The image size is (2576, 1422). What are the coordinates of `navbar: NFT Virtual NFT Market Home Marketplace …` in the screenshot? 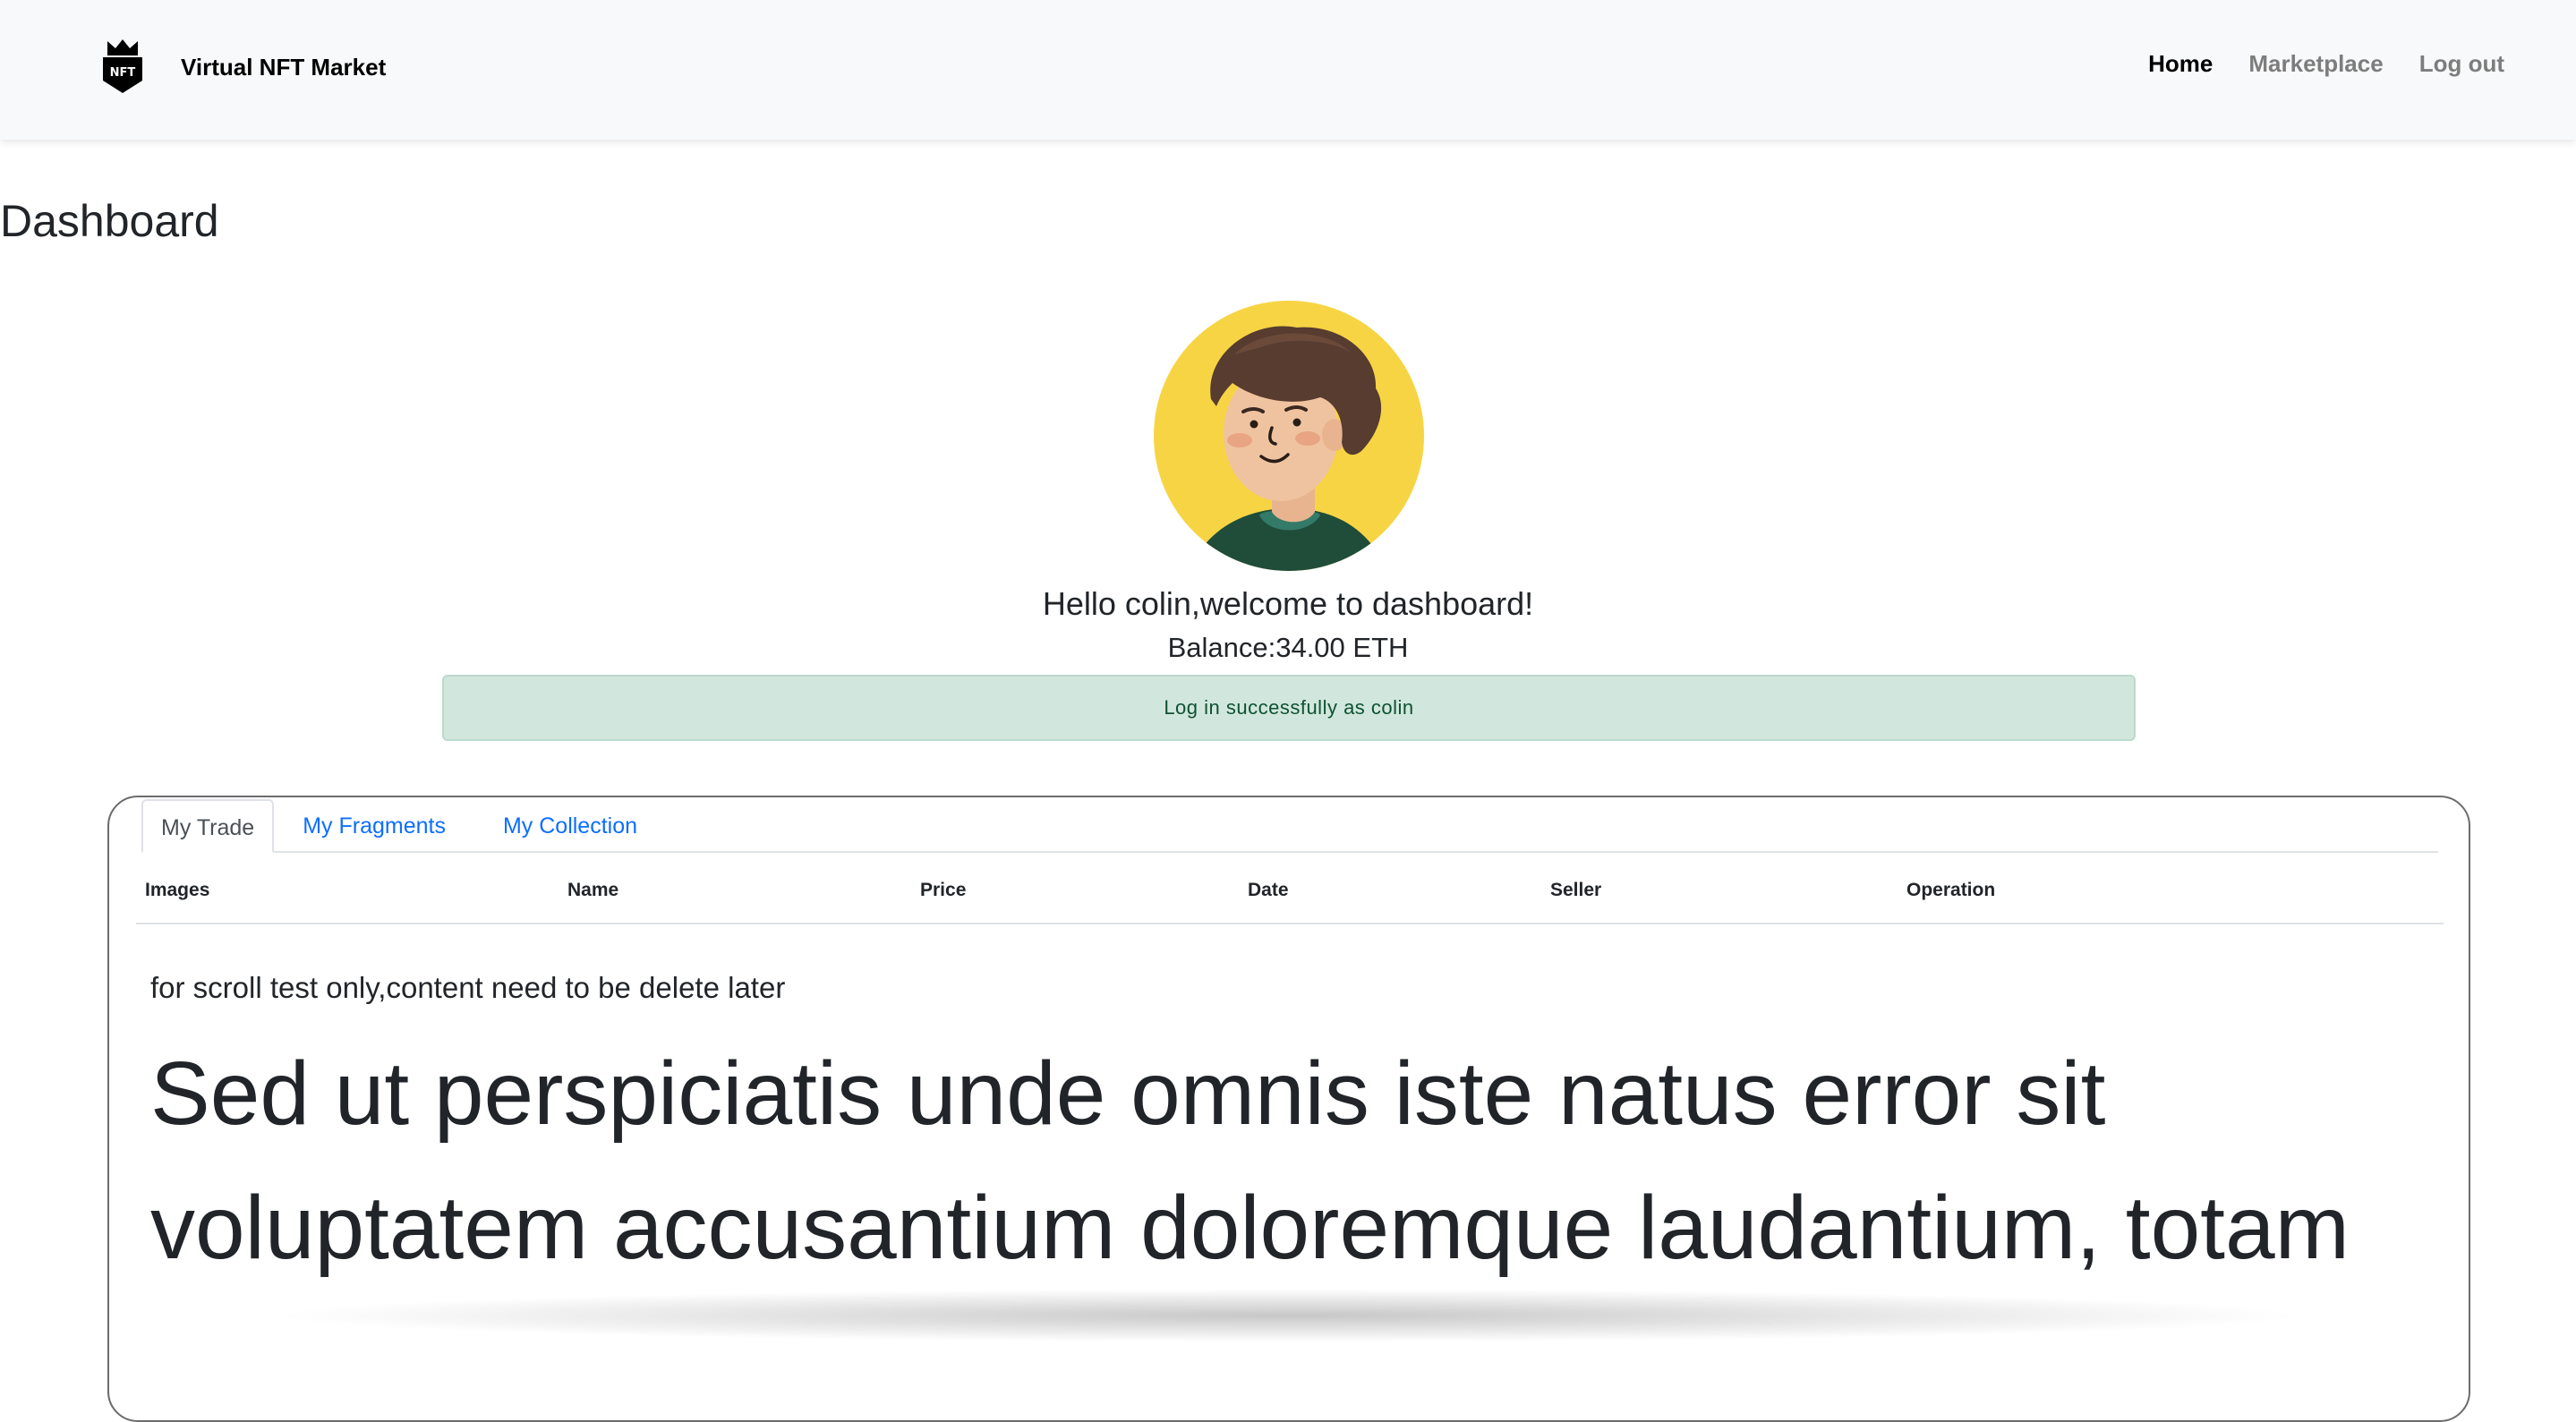 It's located at (1288, 70).